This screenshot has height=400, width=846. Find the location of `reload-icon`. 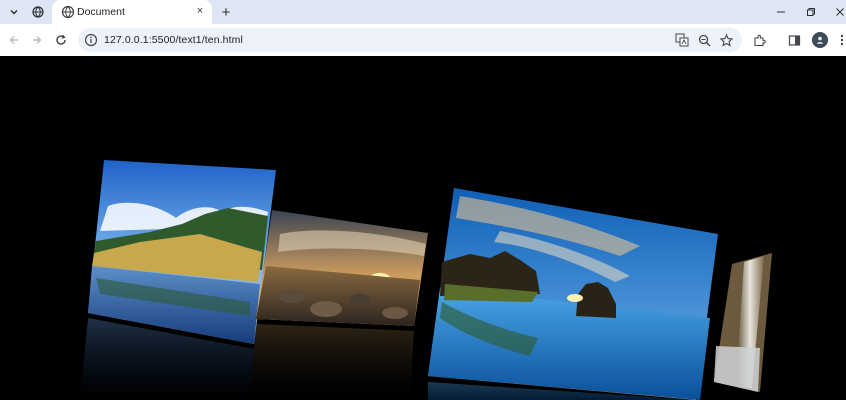

reload-icon is located at coordinates (61, 40).